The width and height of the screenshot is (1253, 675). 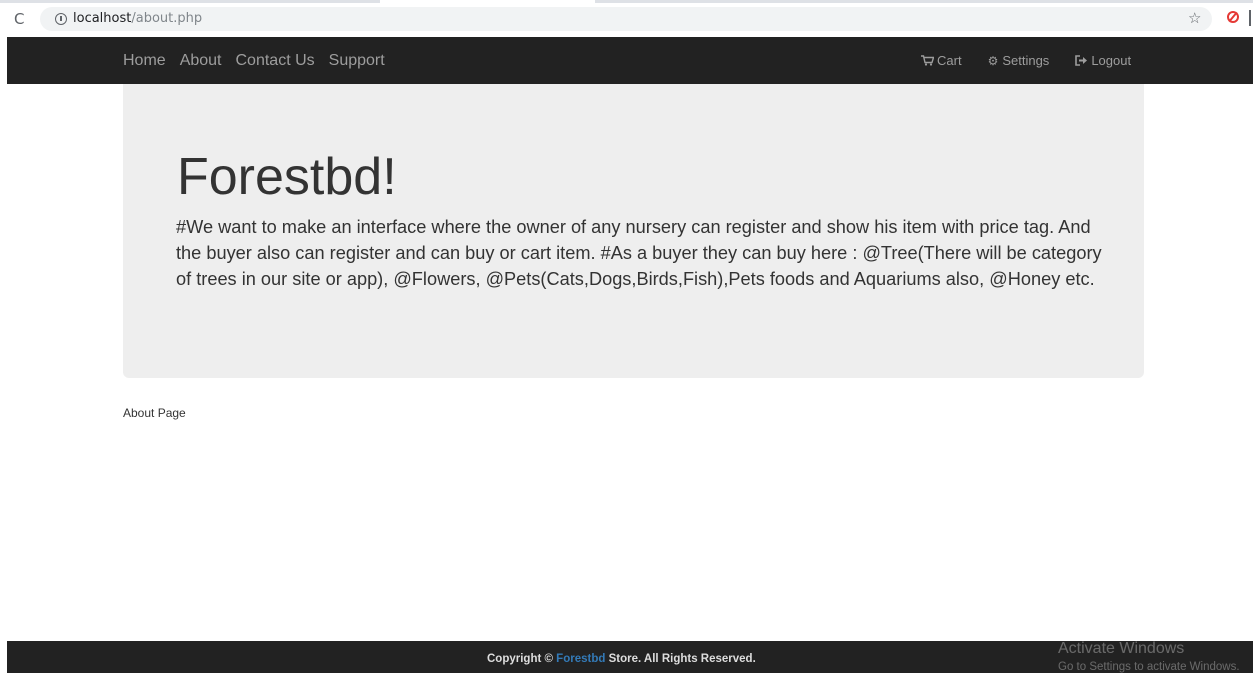 What do you see at coordinates (680, 659) in the screenshot?
I see `copyright-suffix: Store. All Rights Reserved.` at bounding box center [680, 659].